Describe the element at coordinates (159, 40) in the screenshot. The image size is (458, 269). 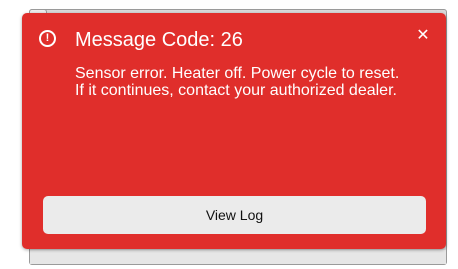
I see `dialog-title: Message Code: 26` at that location.